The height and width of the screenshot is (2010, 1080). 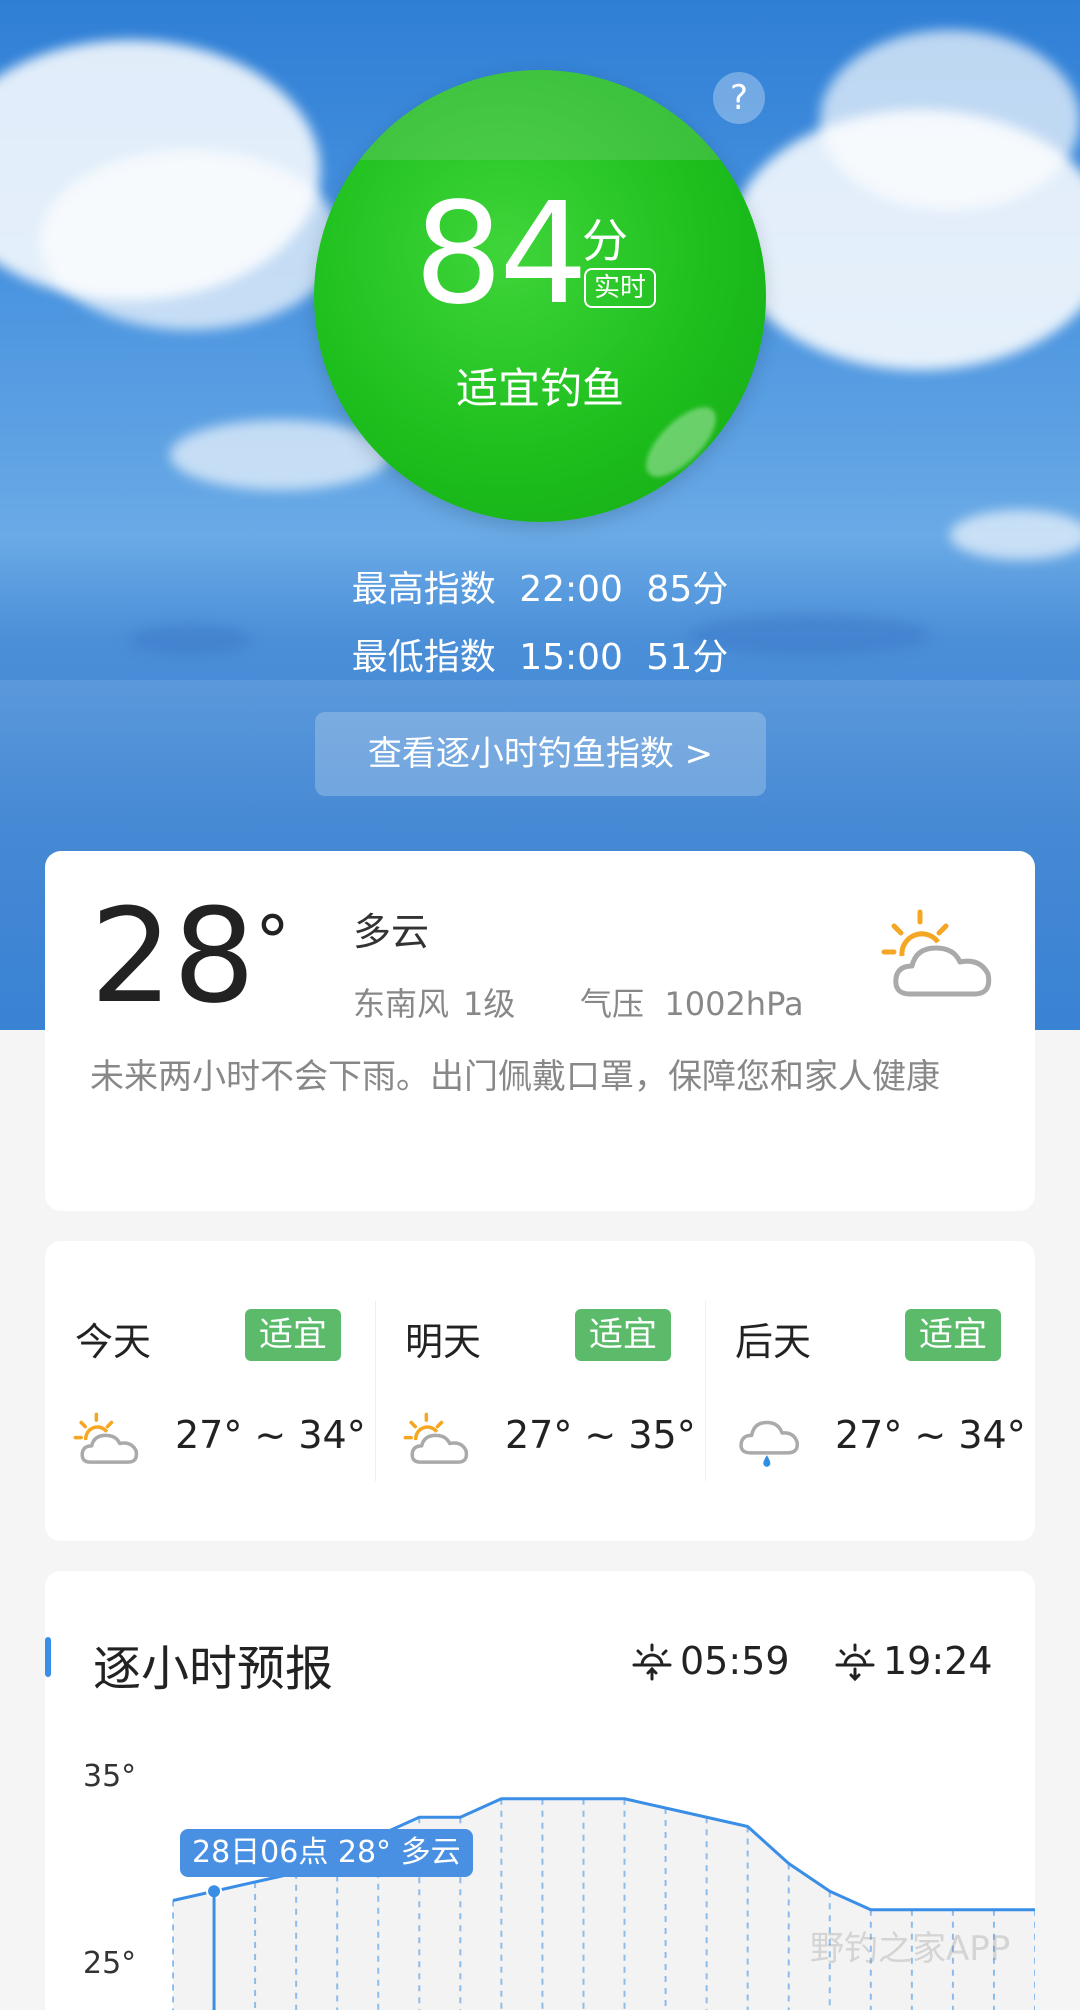 I want to click on chart-tooltip: 28日06点 28° 多云, so click(x=326, y=1853).